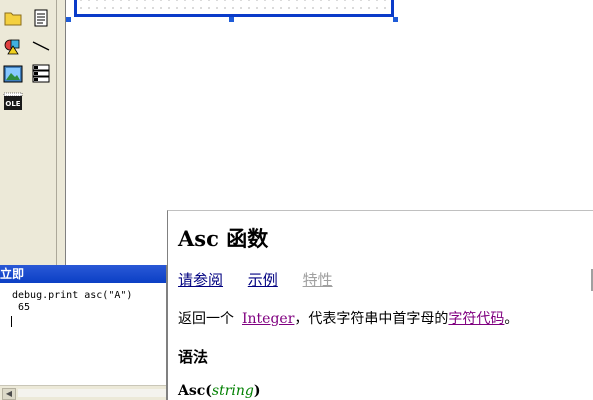  What do you see at coordinates (83, 332) in the screenshot?
I see `immediate-window: 立即 debug.print asc("A") 65 ◀` at bounding box center [83, 332].